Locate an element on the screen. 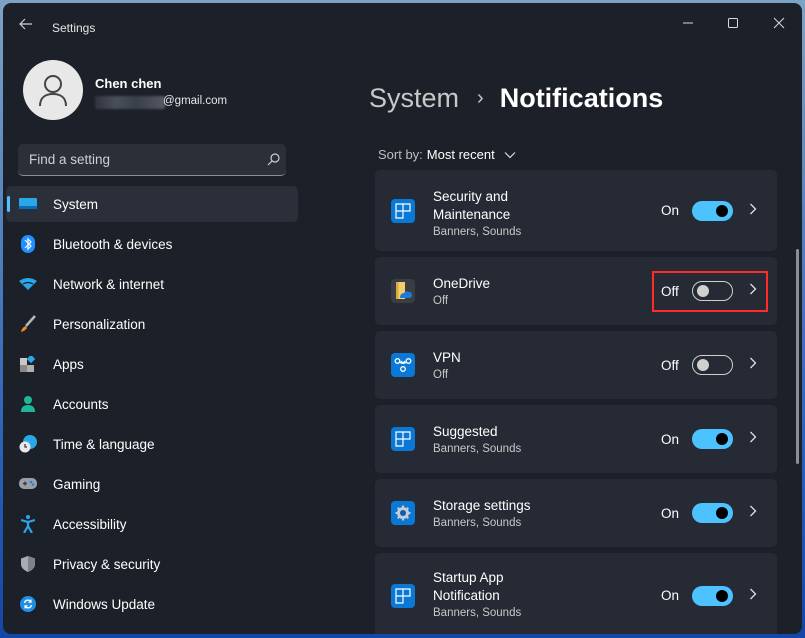 Image resolution: width=805 pixels, height=638 pixels. close-icon is located at coordinates (779, 23).